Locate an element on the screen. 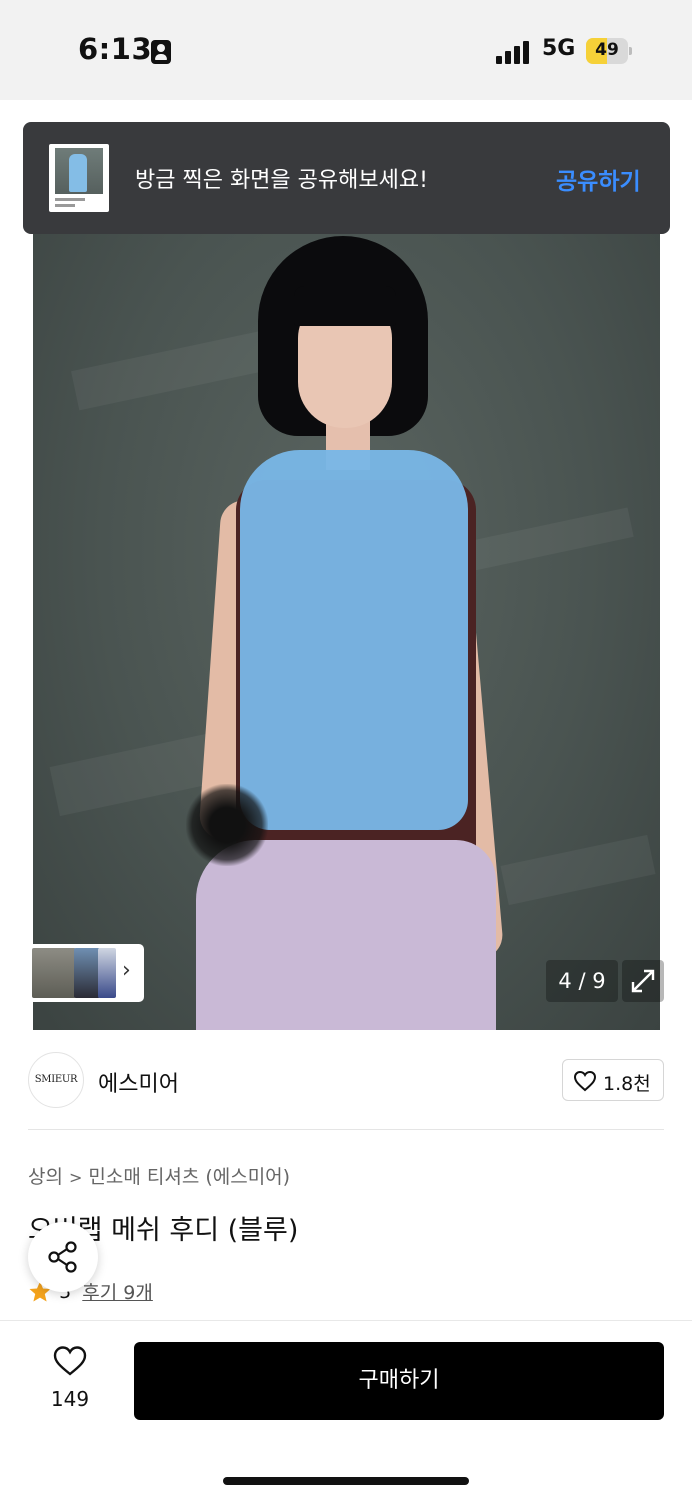 This screenshot has height=1500, width=692. bottom-action-bar: 149 구매하기 is located at coordinates (346, 1410).